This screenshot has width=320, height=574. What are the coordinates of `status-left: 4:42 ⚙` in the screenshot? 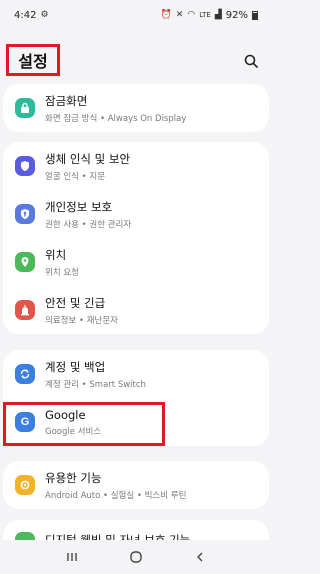 It's located at (31, 15).